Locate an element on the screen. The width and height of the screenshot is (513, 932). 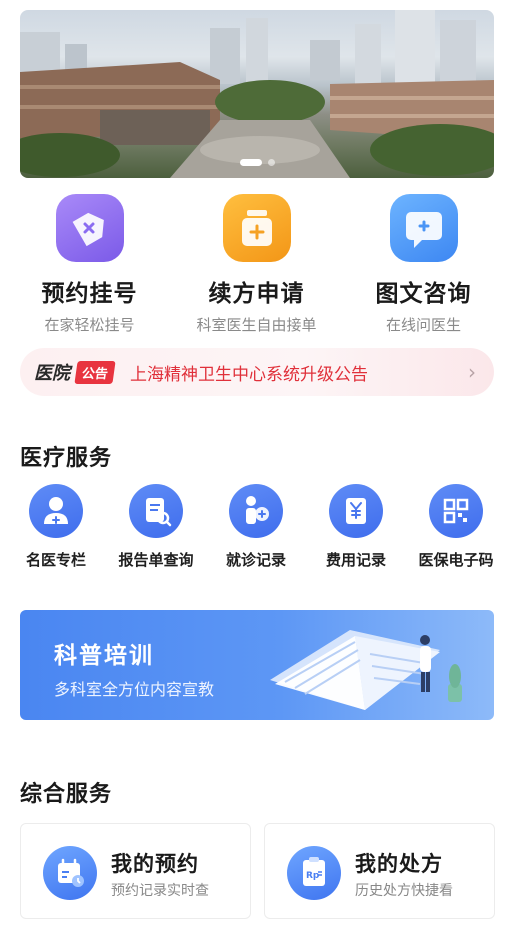
feature-title: 预约挂号 is located at coordinates (89, 294).